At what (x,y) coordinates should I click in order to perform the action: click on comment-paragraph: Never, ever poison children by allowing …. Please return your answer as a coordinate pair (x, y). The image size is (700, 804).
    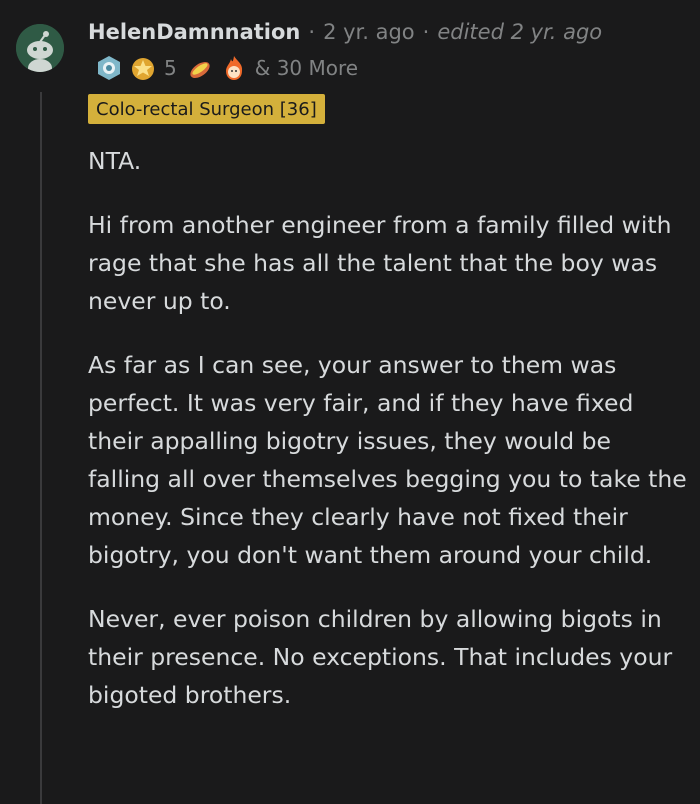
    Looking at the image, I should click on (380, 657).